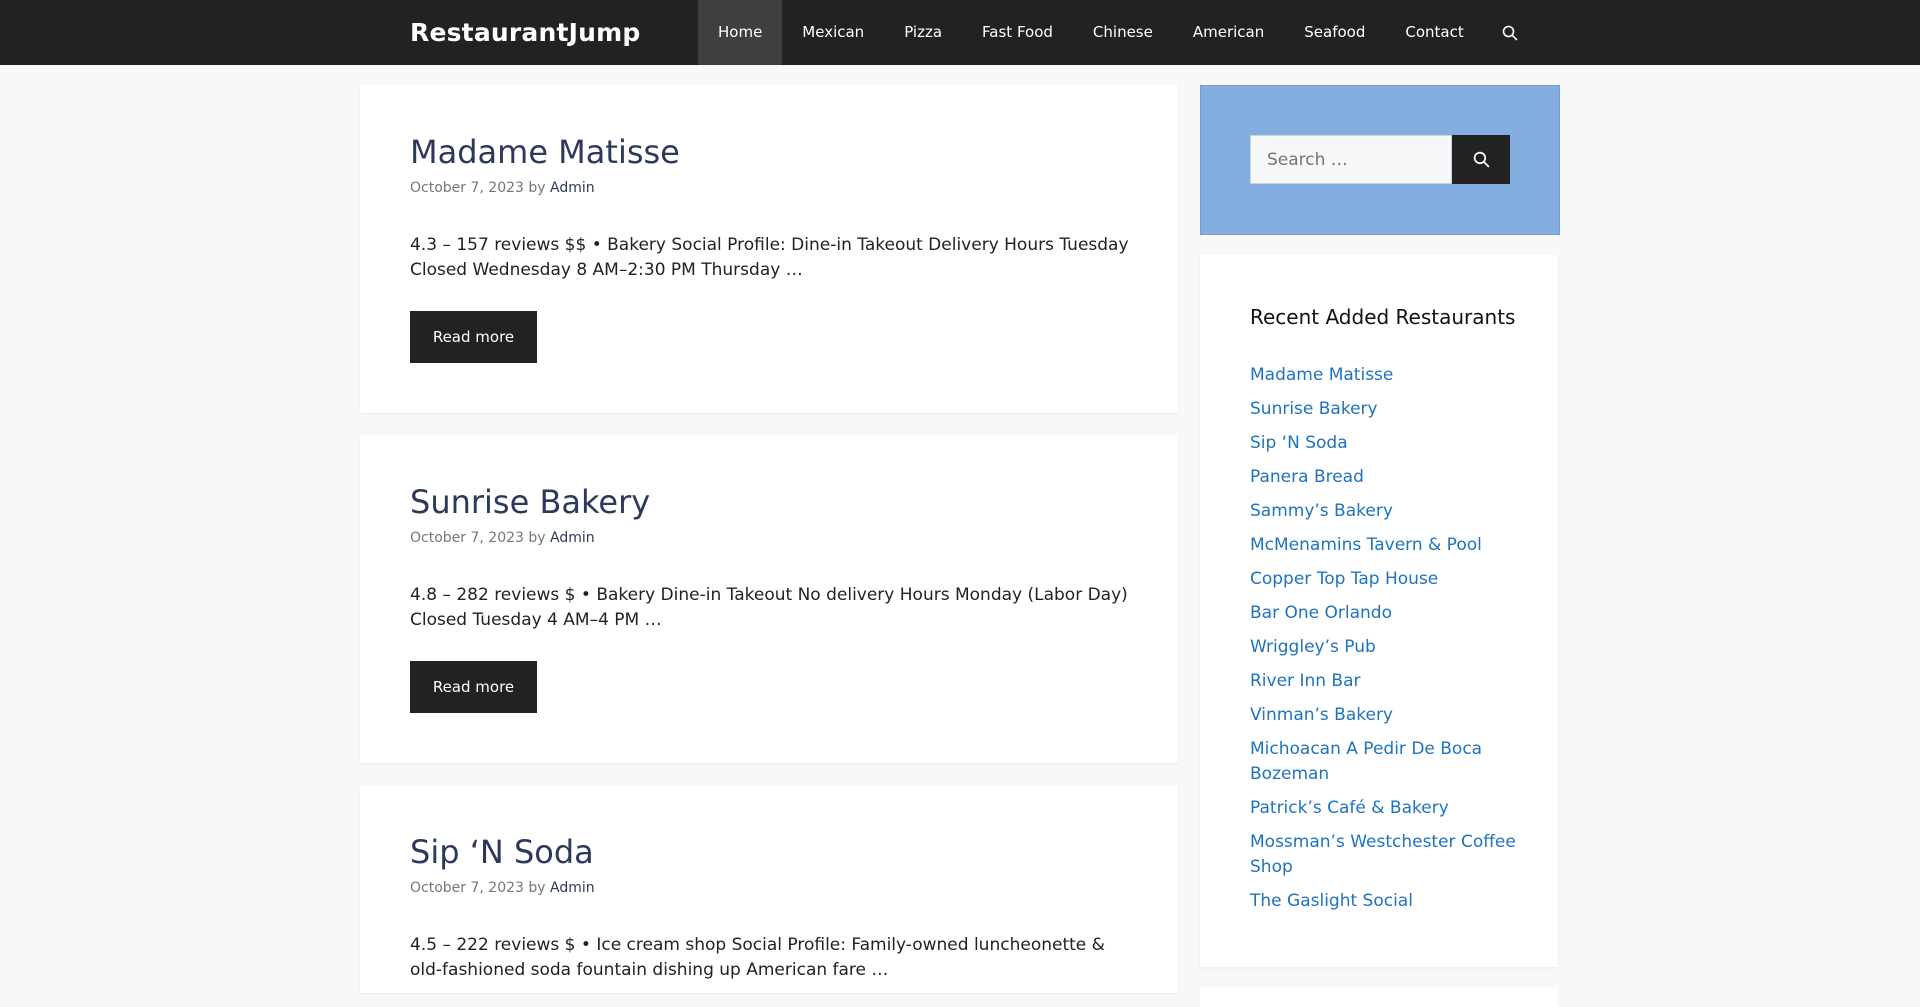  Describe the element at coordinates (1385, 443) in the screenshot. I see `recent-restaurant-link: Sip ‘N Soda` at that location.